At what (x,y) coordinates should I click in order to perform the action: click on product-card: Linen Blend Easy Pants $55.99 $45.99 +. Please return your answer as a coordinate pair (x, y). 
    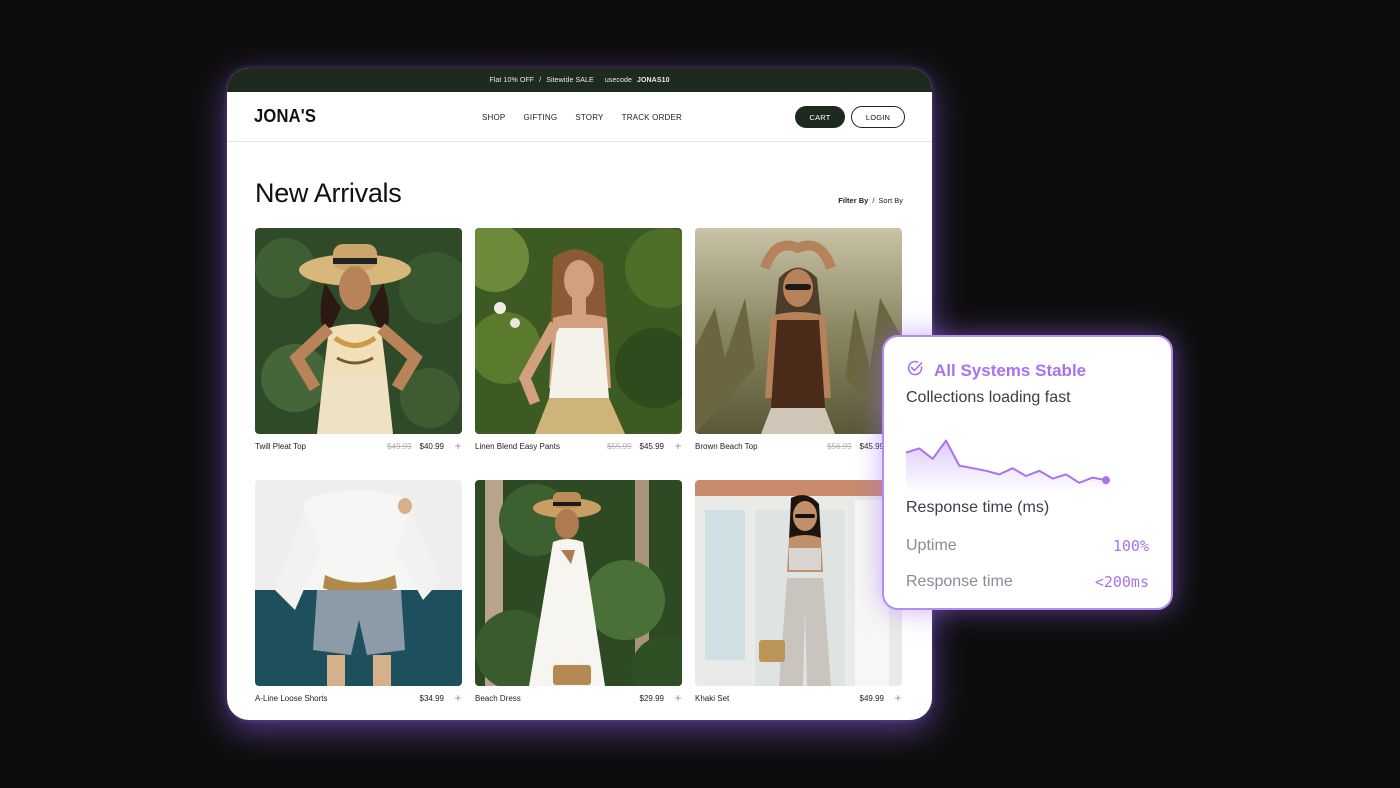
    Looking at the image, I should click on (578, 354).